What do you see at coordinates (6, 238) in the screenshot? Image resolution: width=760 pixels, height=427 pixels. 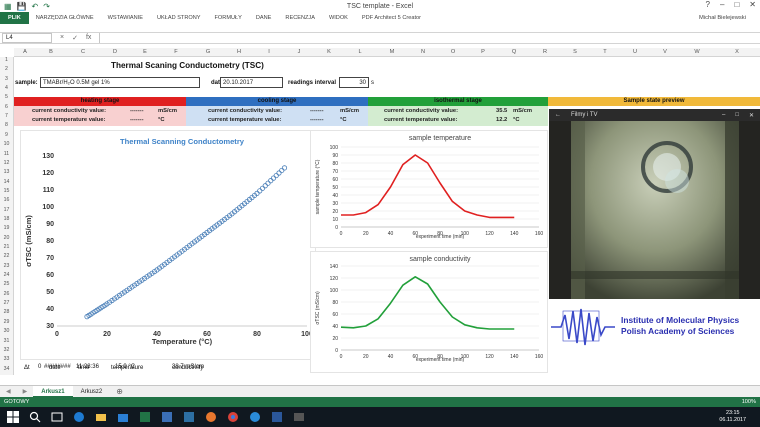 I see `row-header-20: 20` at bounding box center [6, 238].